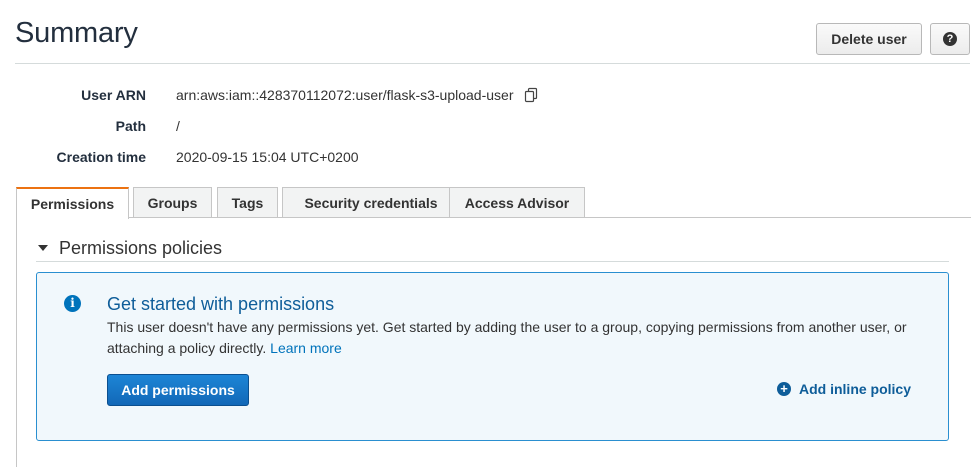  What do you see at coordinates (855, 389) in the screenshot?
I see `add-inline-policy-label: Add inline policy` at bounding box center [855, 389].